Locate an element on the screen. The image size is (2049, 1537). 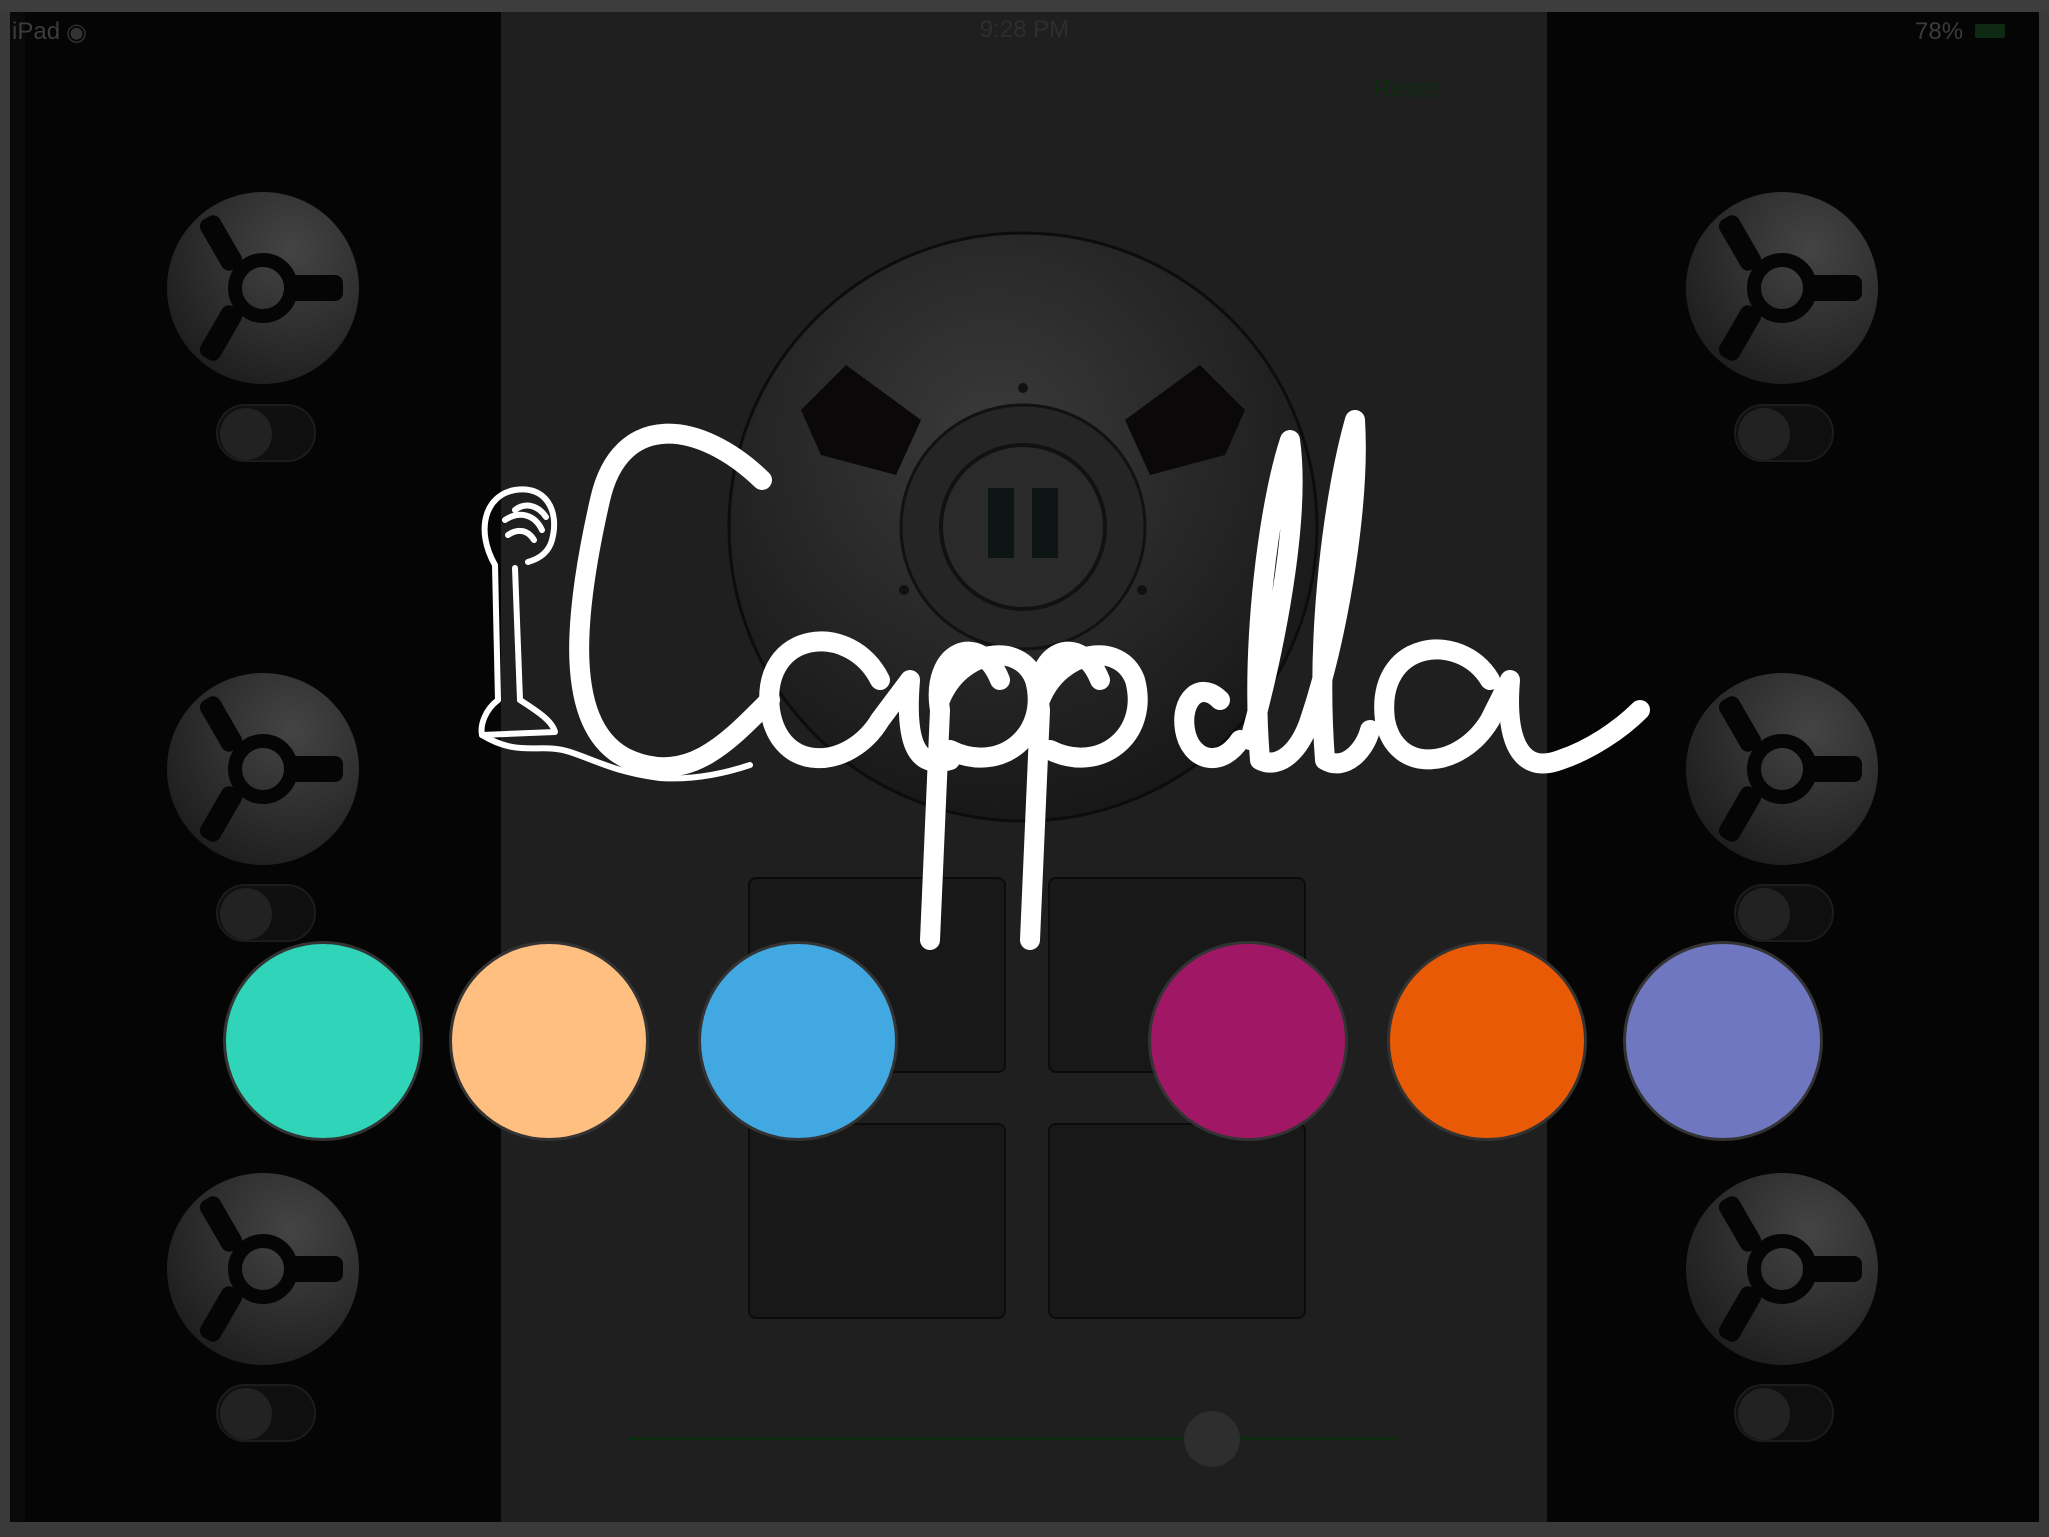
bottom-border is located at coordinates (1024, 1529).